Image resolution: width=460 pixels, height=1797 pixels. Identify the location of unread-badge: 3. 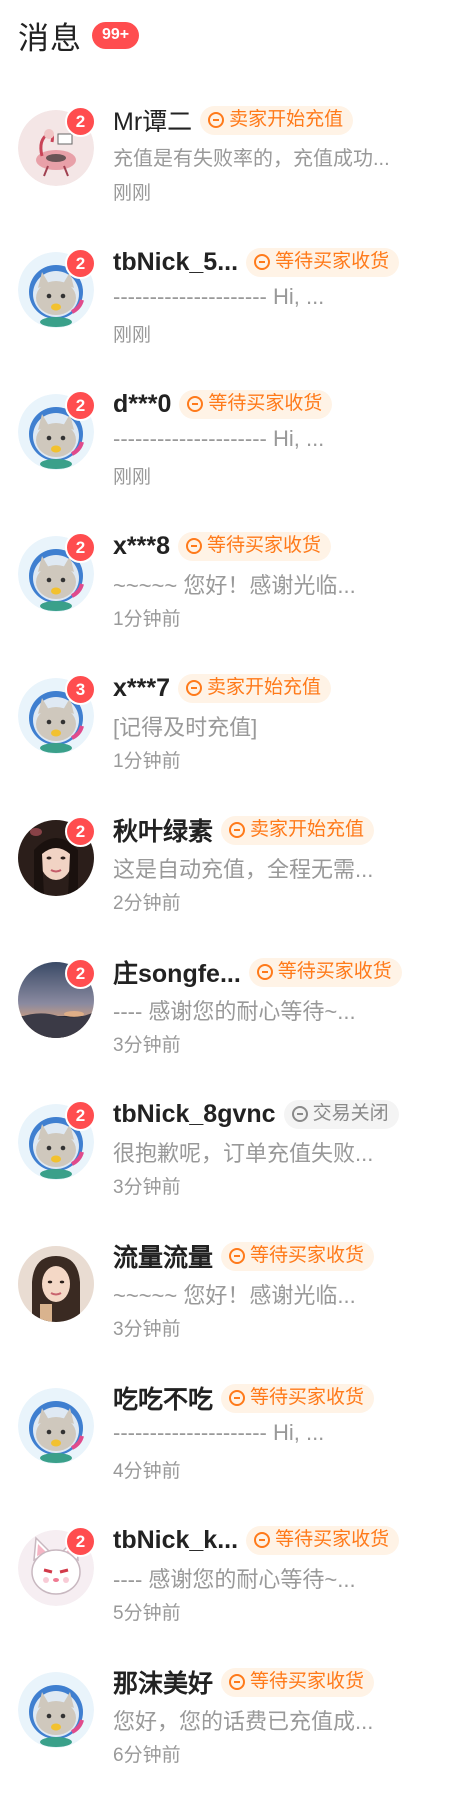
(80, 689).